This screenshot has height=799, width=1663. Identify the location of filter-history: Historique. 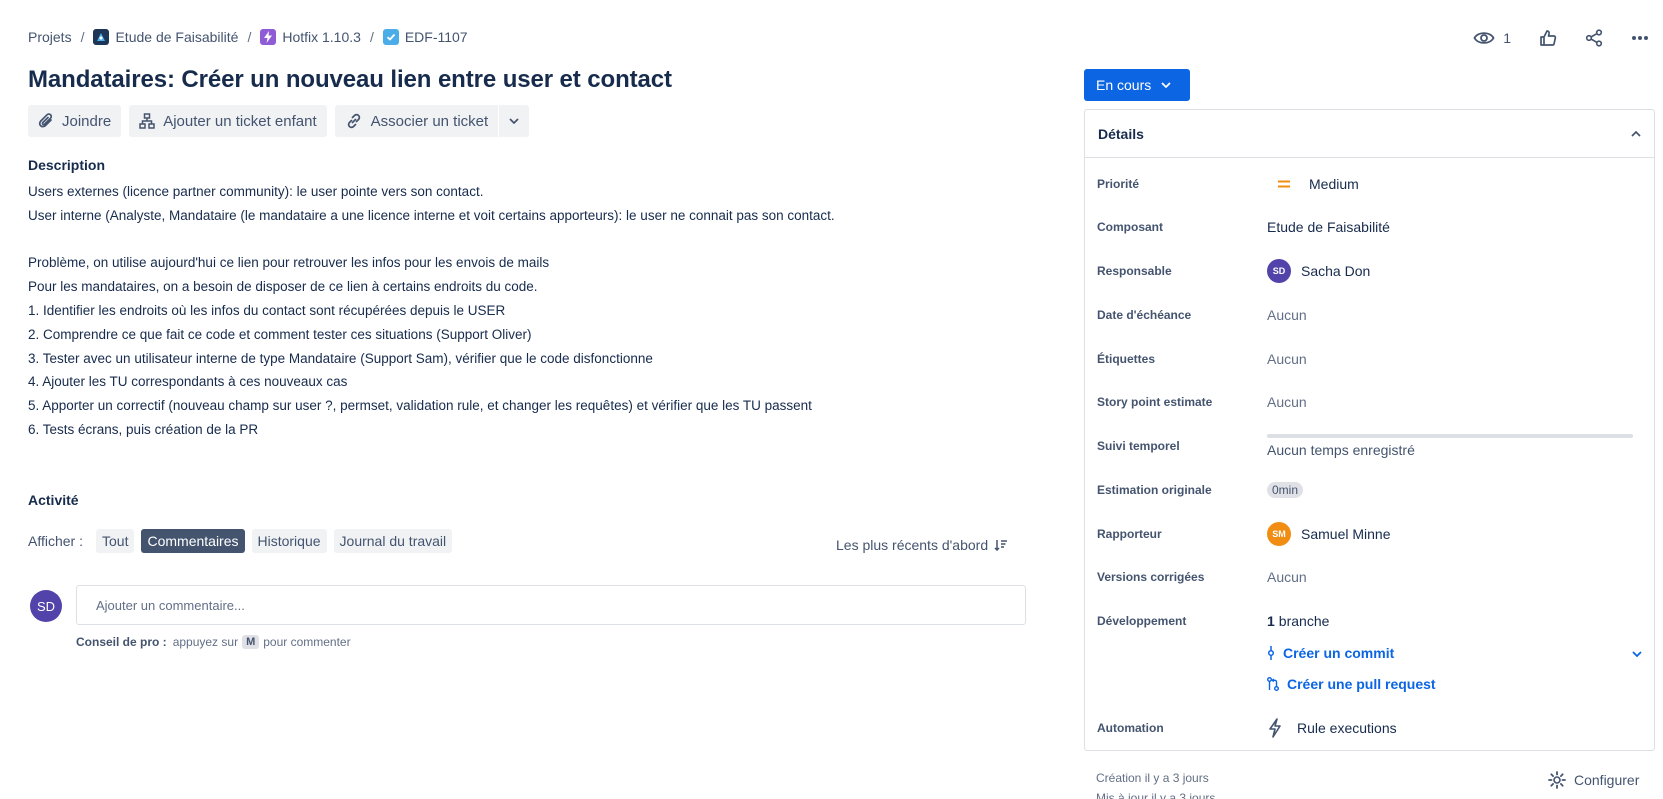
(289, 541).